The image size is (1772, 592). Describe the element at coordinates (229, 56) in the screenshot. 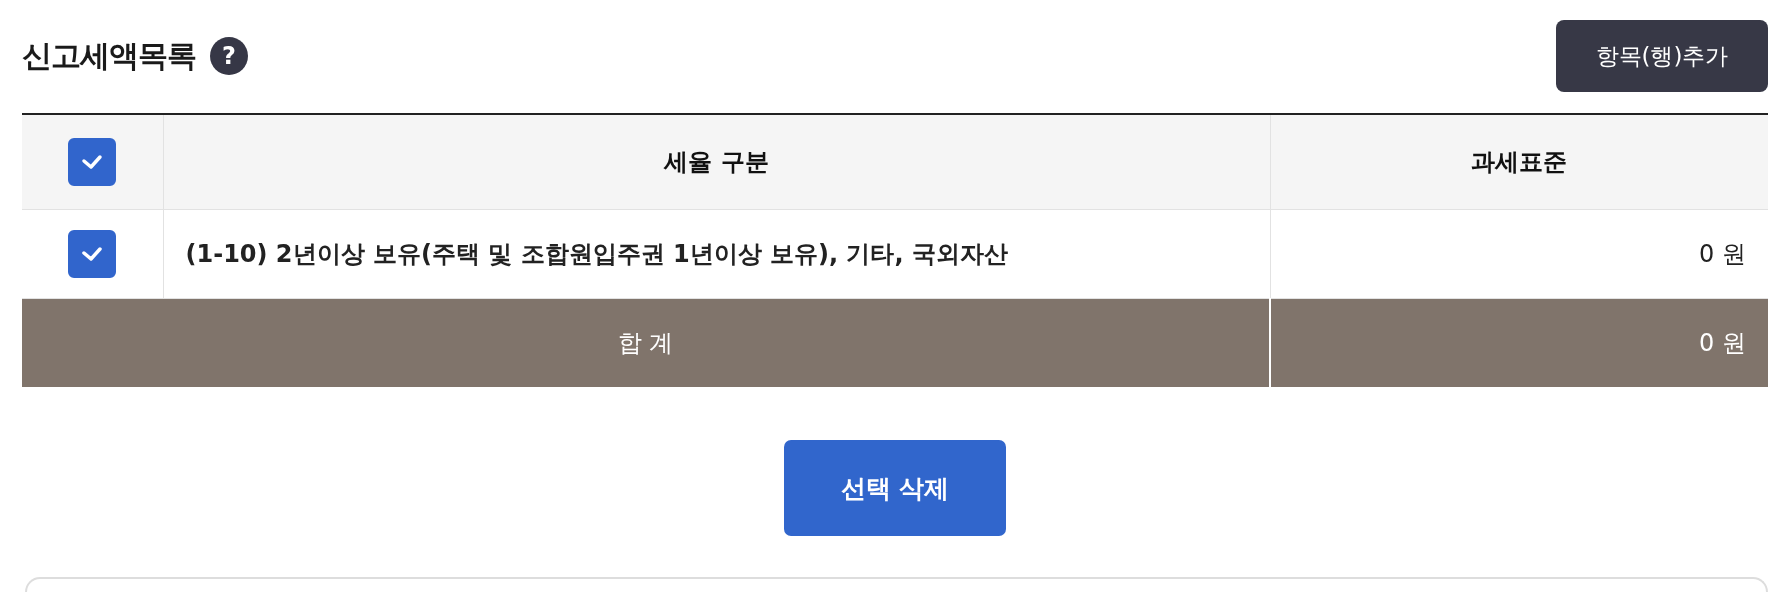

I see `help-icon: ?` at that location.